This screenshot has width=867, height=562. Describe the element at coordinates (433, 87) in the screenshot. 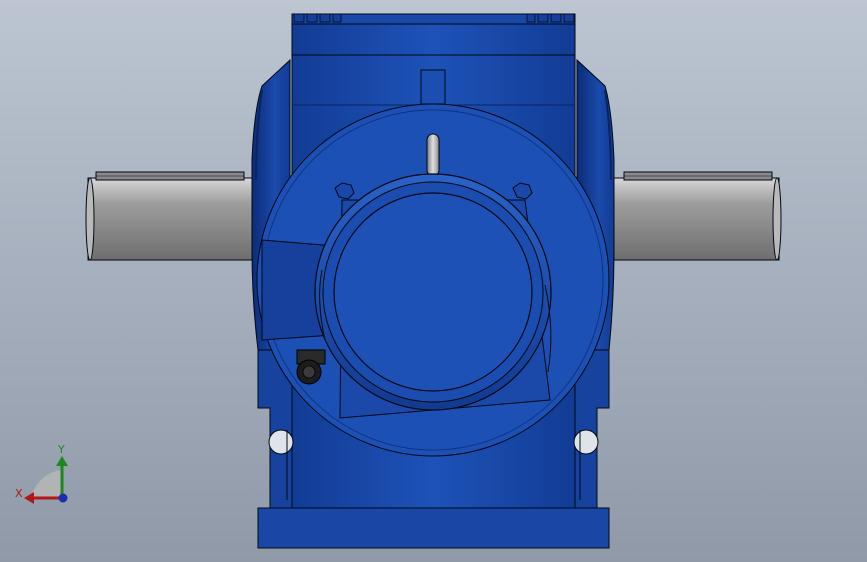

I see `breather-block` at that location.